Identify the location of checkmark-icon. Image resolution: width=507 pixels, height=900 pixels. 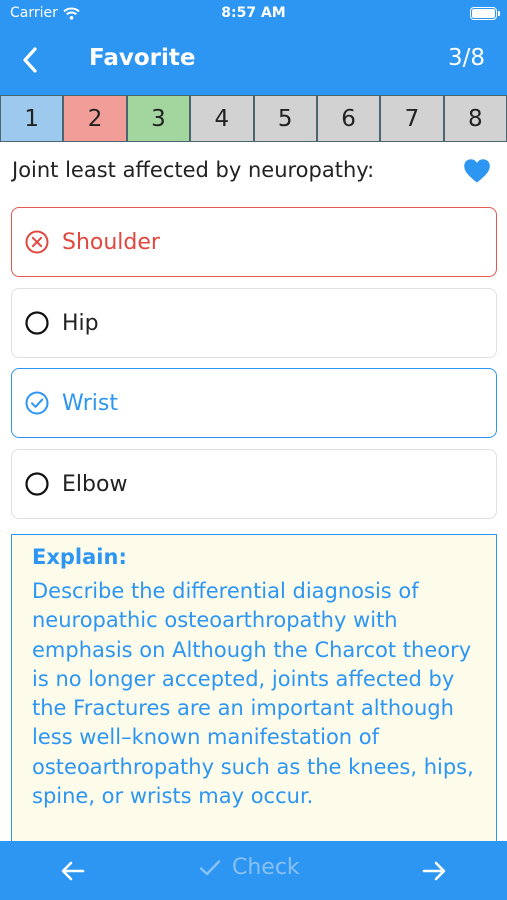
(210, 867).